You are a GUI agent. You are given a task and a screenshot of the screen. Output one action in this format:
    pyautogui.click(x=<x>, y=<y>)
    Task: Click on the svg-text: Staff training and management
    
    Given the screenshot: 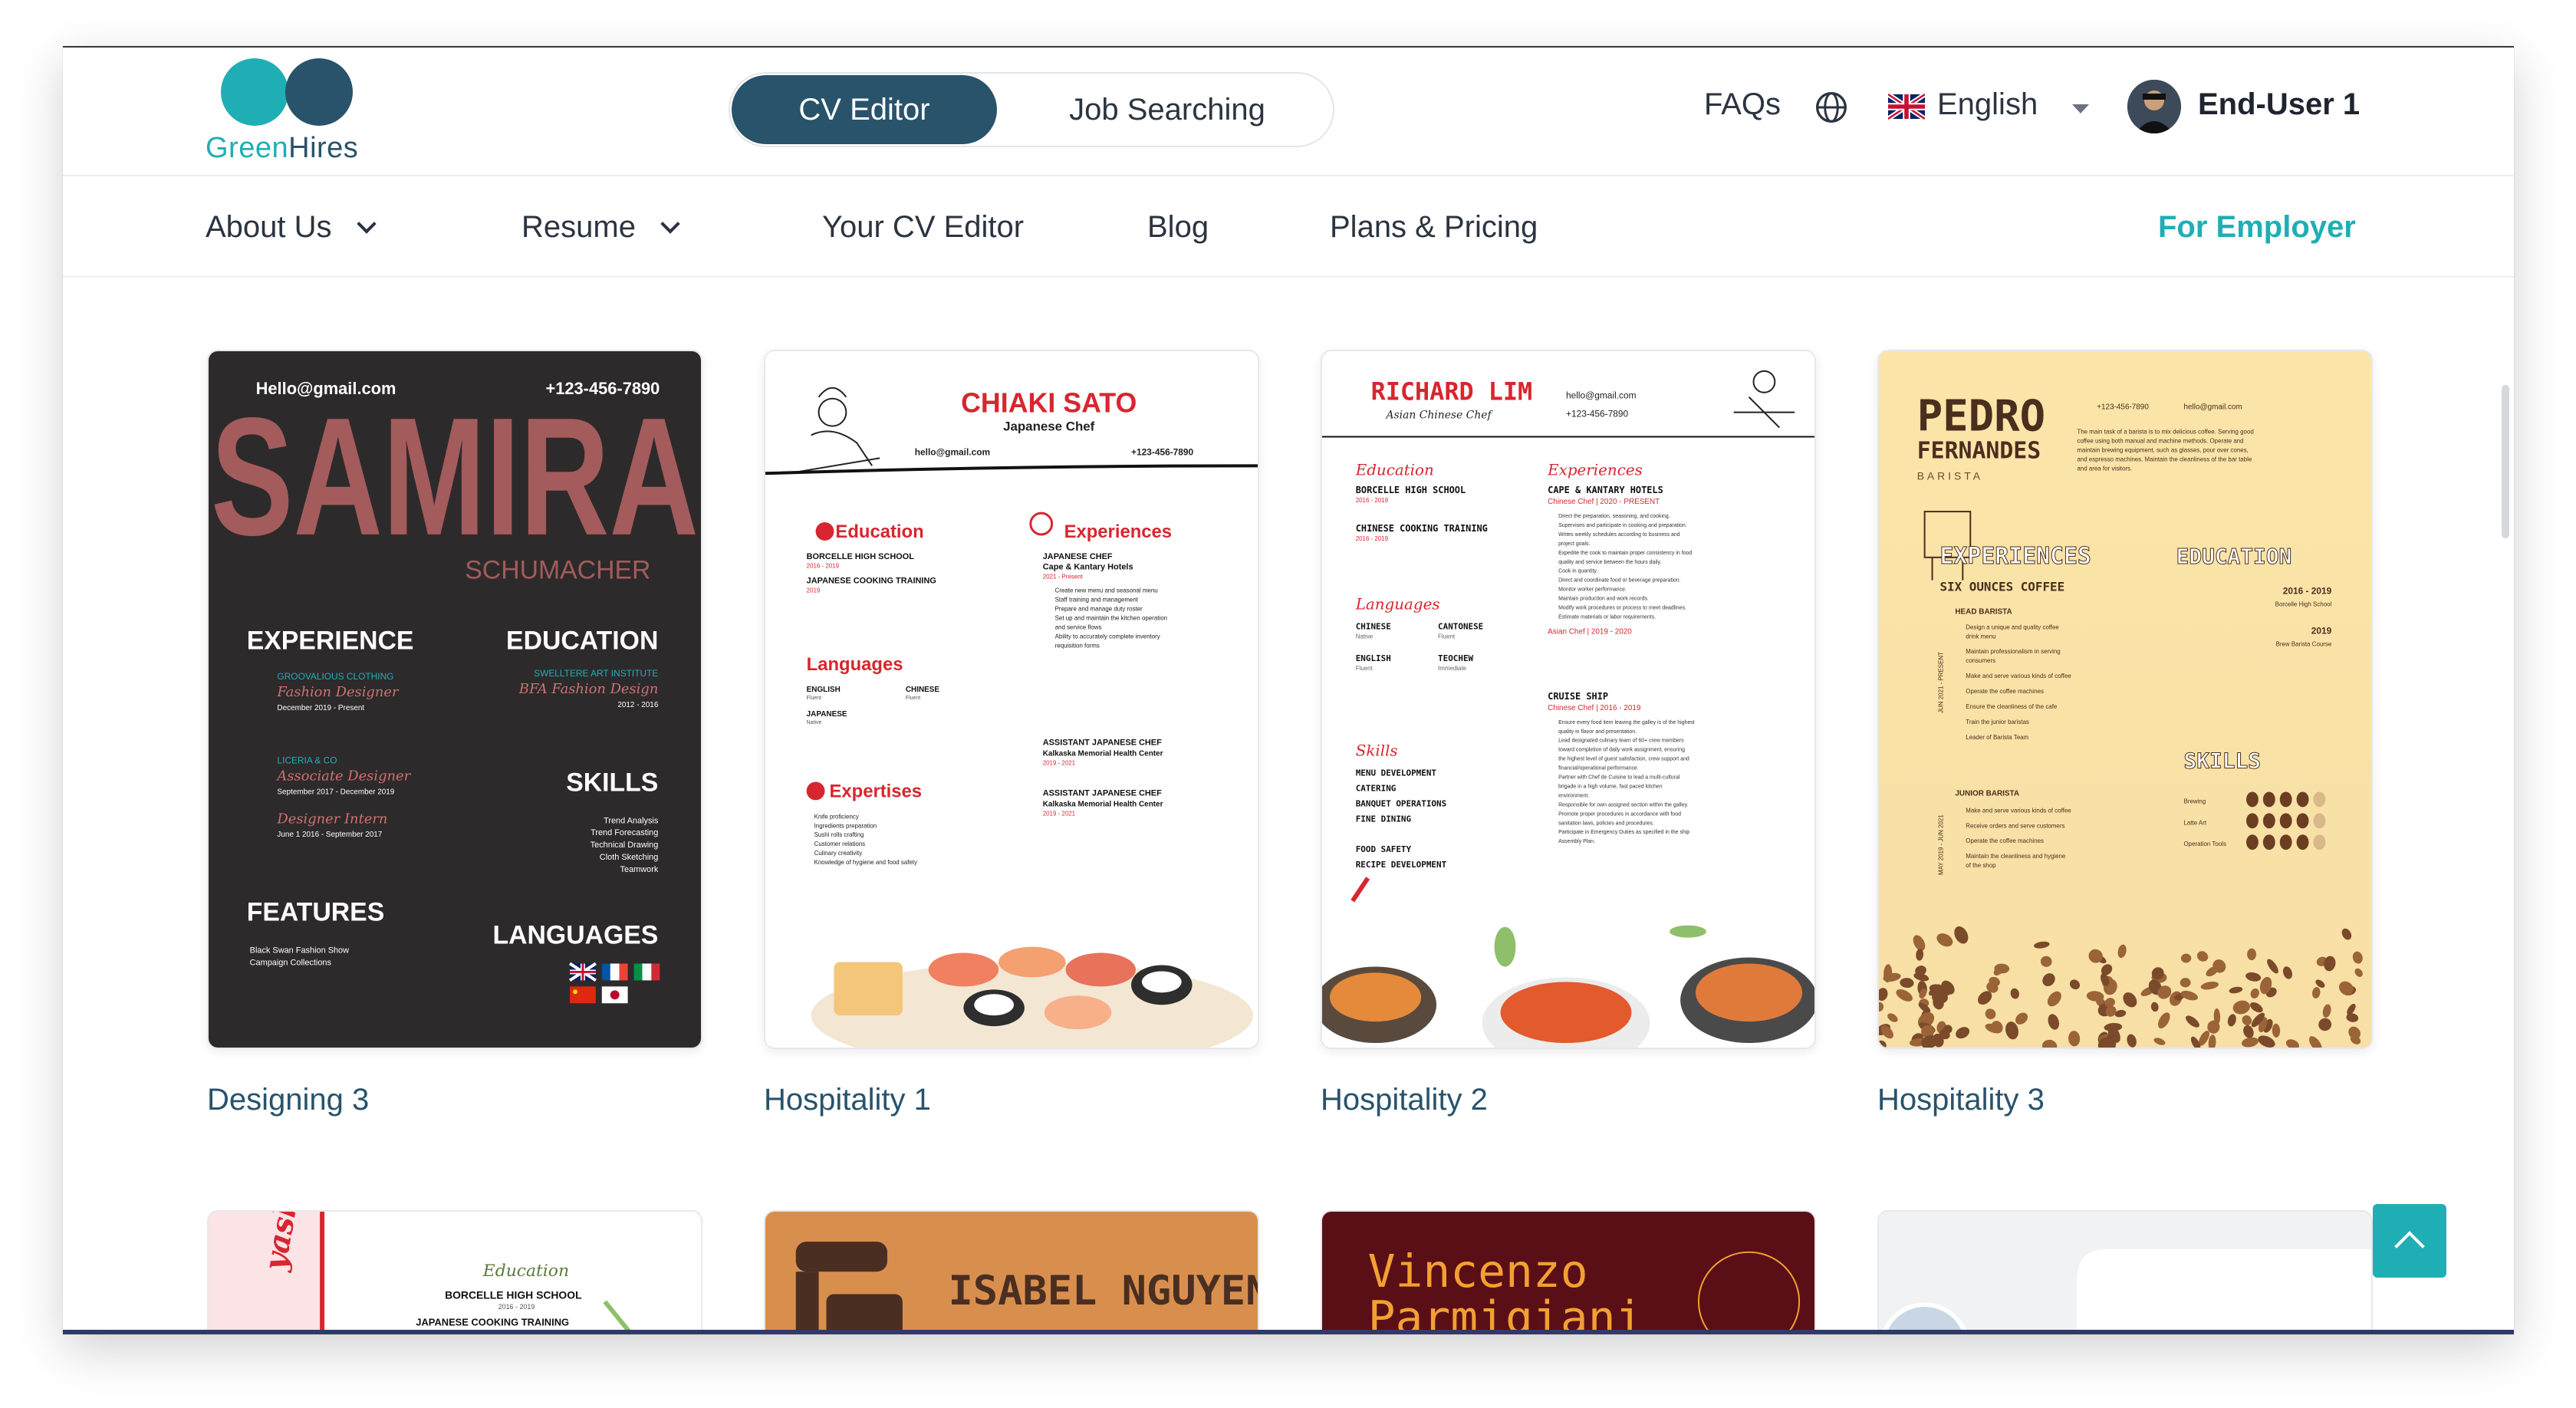 What is the action you would take?
    pyautogui.click(x=1097, y=600)
    